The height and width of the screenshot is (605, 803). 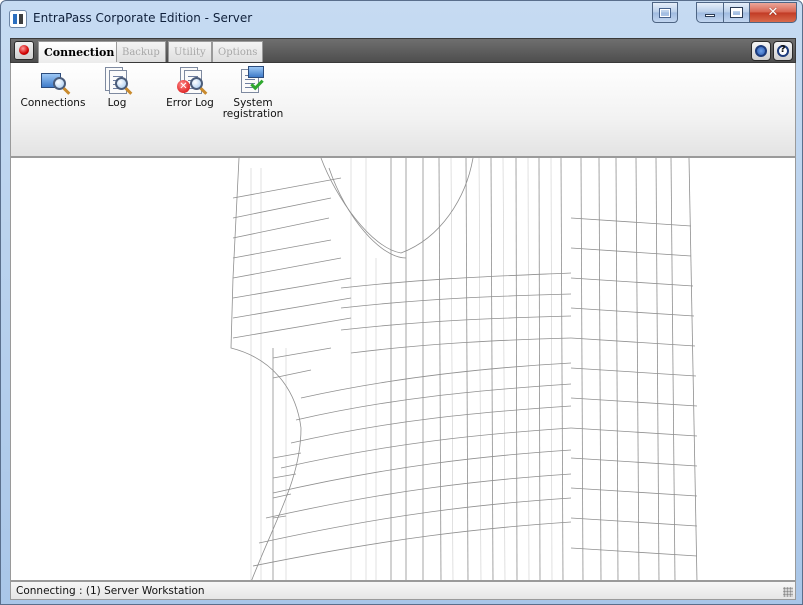 I want to click on title-bar: EntraPass Corporate Edition - Server ✕, so click(x=401, y=19).